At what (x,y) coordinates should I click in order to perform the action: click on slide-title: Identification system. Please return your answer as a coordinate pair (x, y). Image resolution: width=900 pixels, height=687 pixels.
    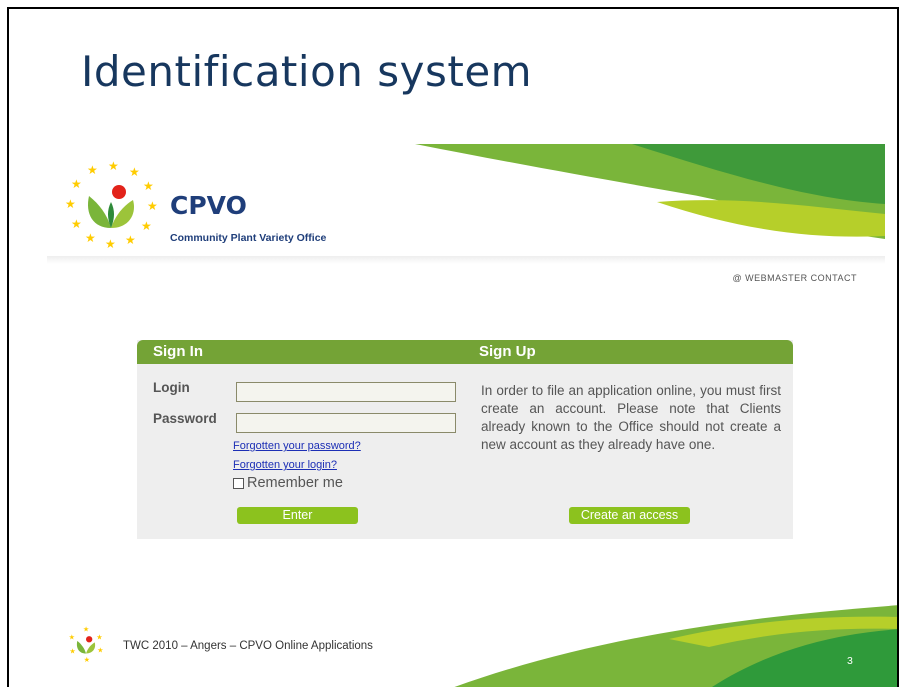
    Looking at the image, I should click on (307, 71).